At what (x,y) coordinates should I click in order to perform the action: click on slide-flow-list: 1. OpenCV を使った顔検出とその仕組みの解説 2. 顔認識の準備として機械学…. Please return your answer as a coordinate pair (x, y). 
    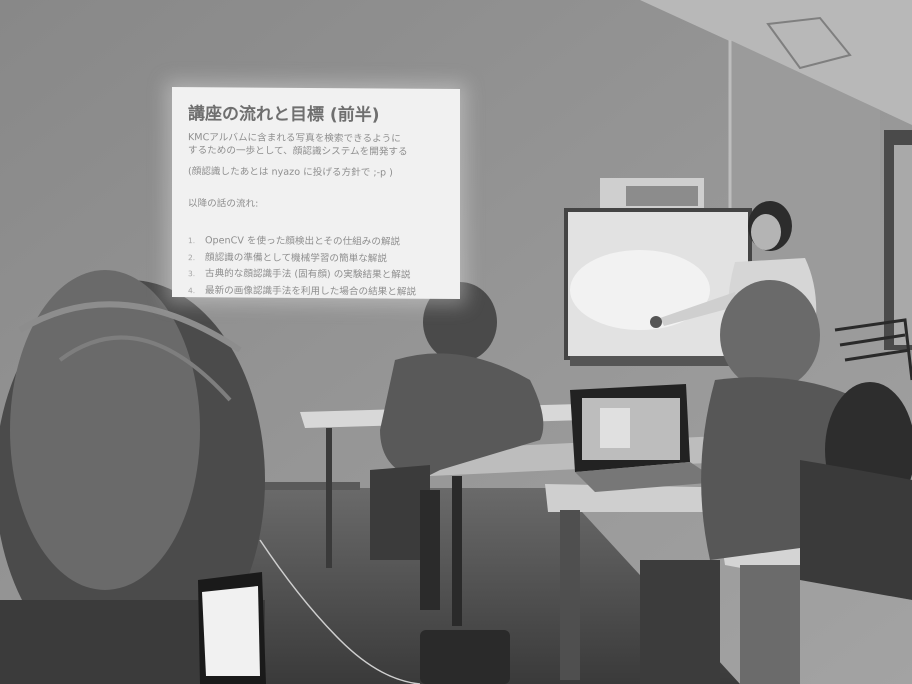
    Looking at the image, I should click on (302, 267).